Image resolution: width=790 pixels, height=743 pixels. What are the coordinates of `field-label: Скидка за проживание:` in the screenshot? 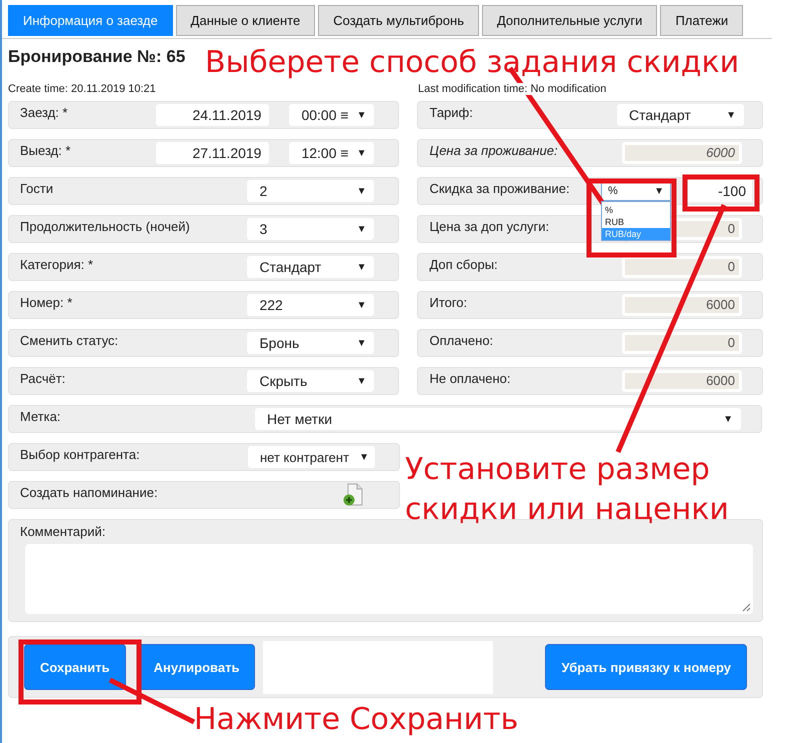 It's located at (499, 188).